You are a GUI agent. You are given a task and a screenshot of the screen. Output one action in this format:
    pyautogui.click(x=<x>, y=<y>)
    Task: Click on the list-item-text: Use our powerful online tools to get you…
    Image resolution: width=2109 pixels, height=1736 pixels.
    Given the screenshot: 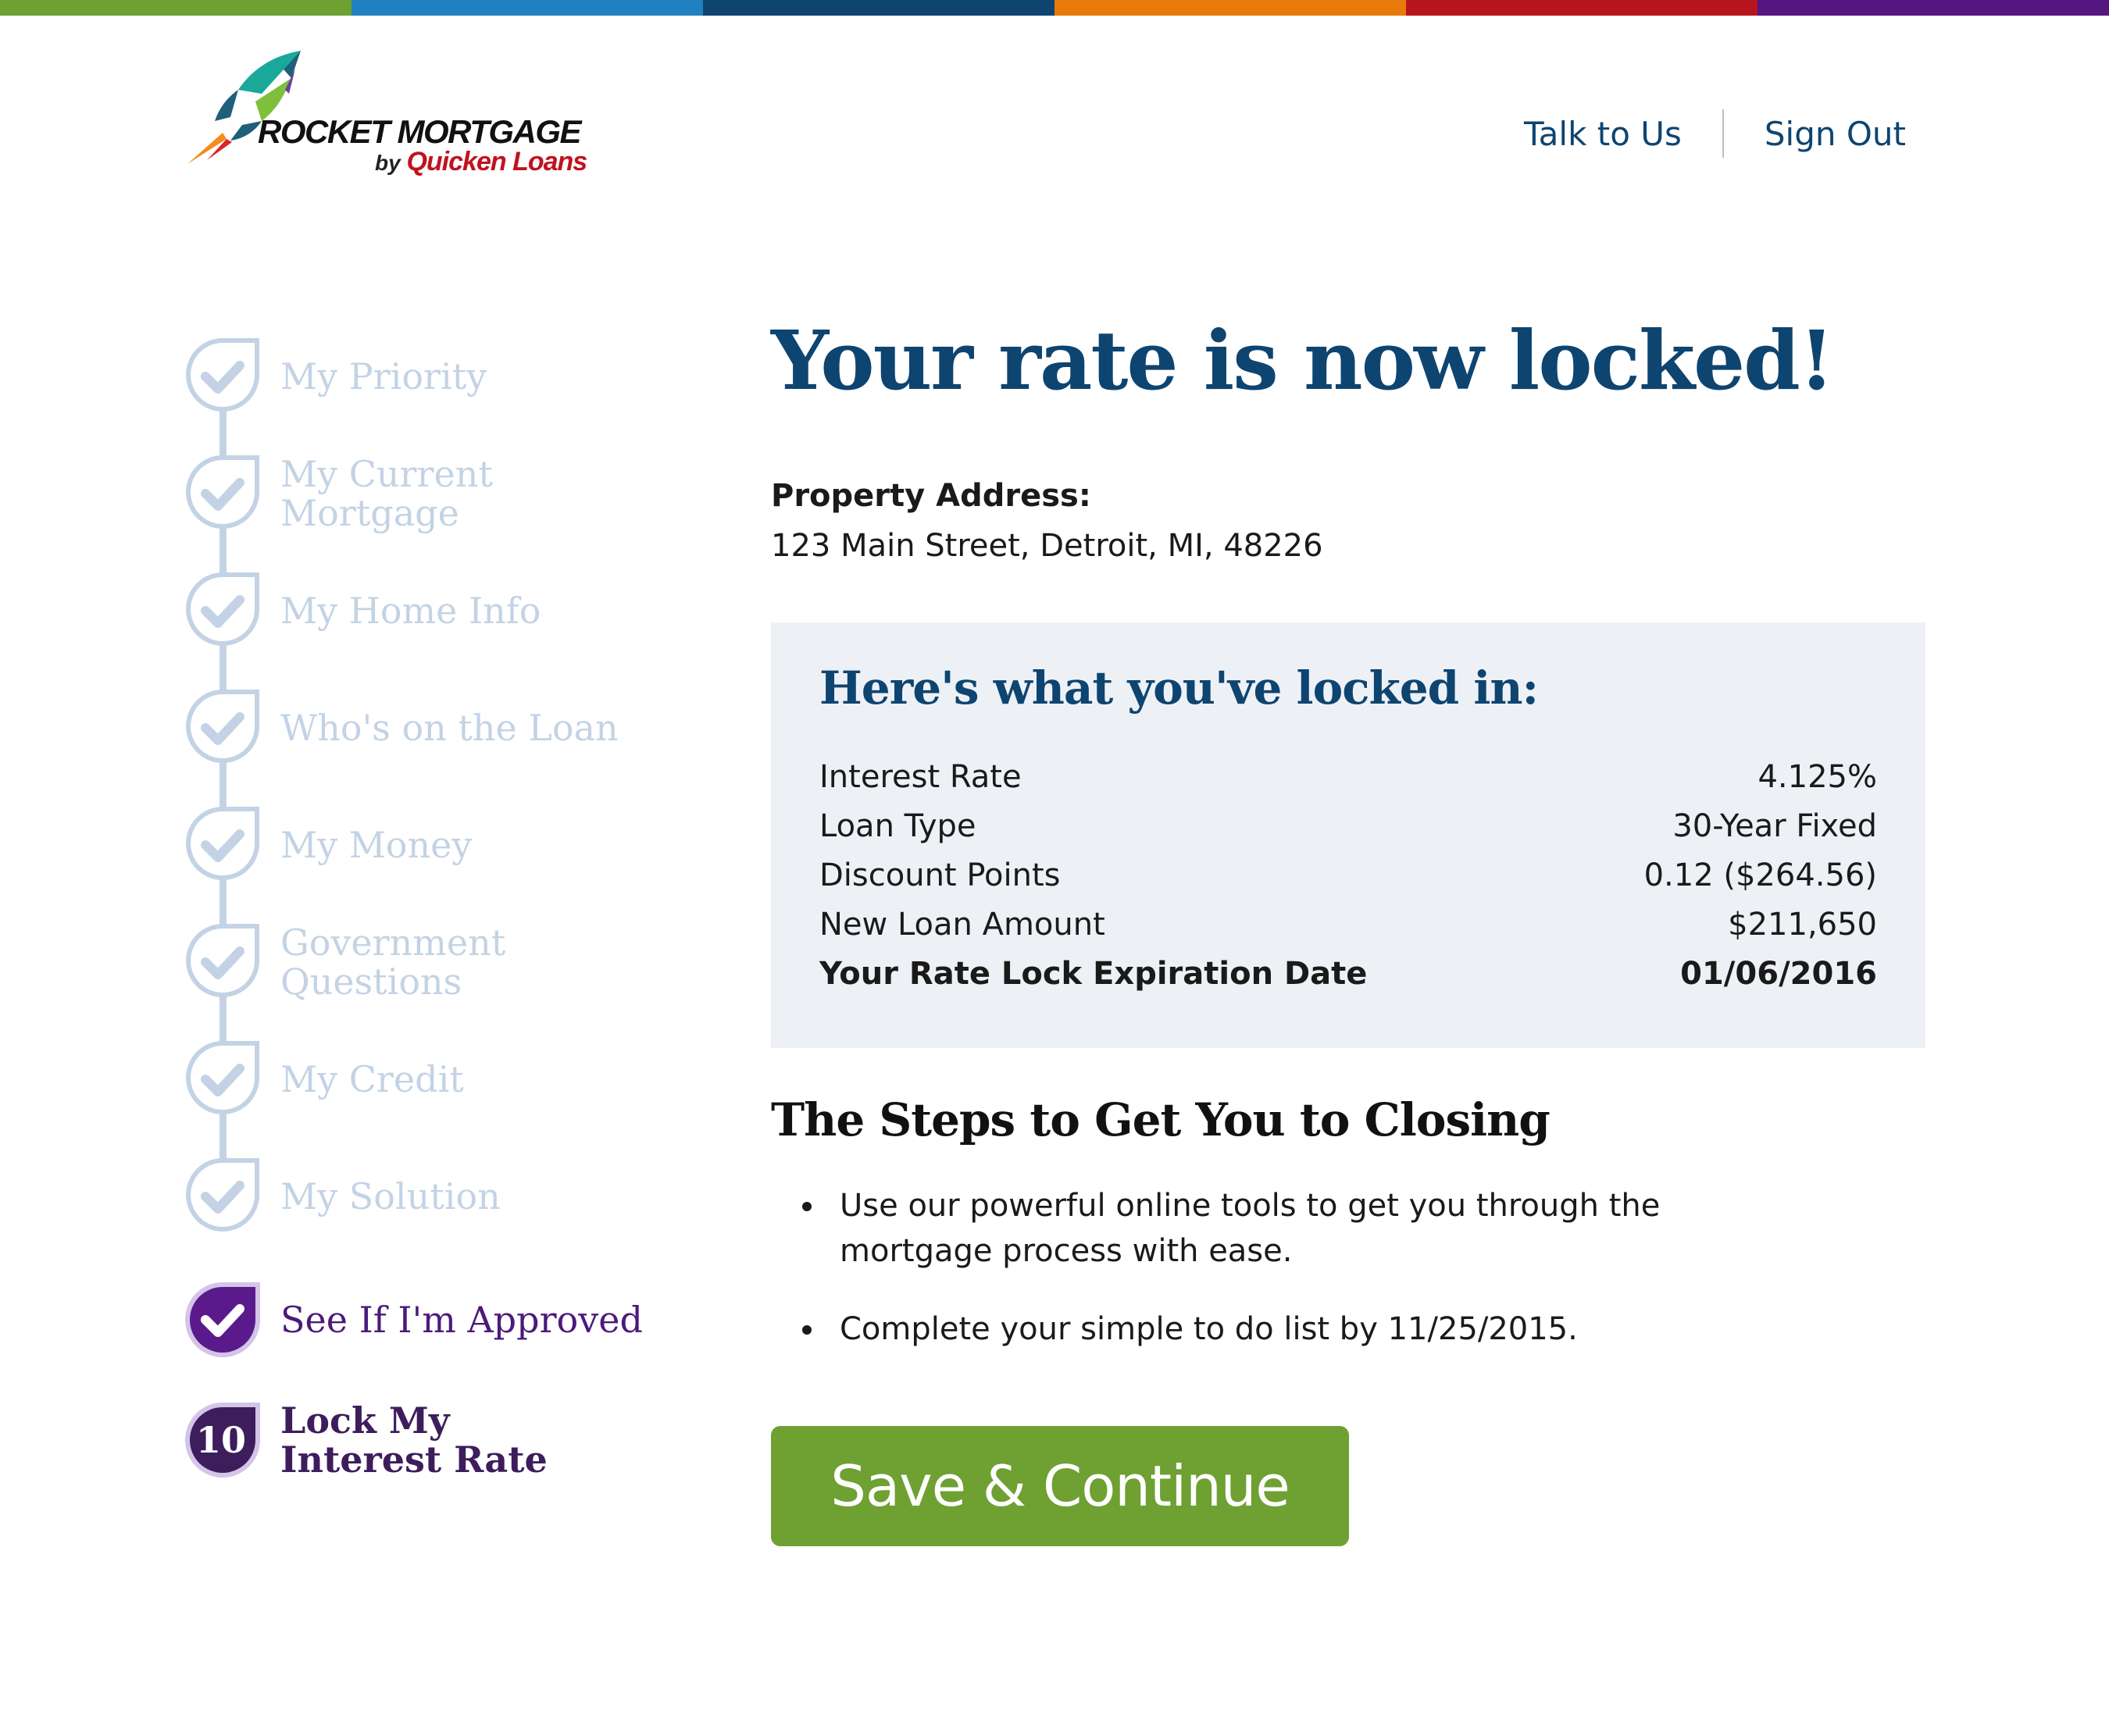 What is the action you would take?
    pyautogui.click(x=1250, y=1228)
    